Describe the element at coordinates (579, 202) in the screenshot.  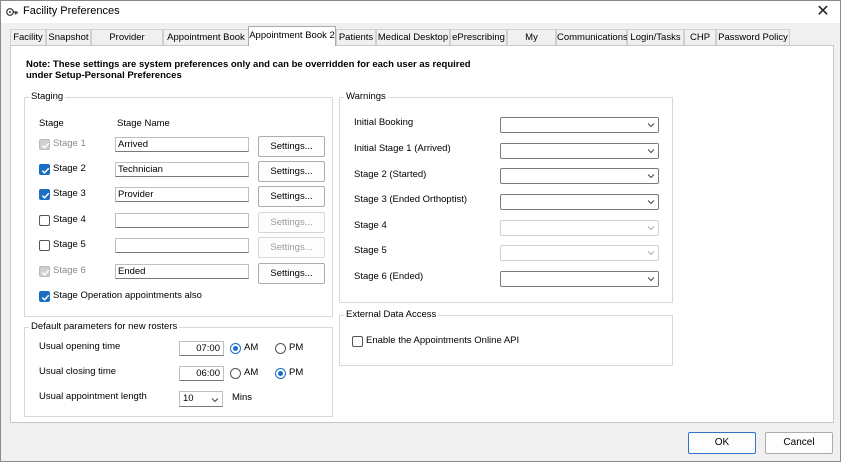
I see `warning-stage-3-select` at that location.